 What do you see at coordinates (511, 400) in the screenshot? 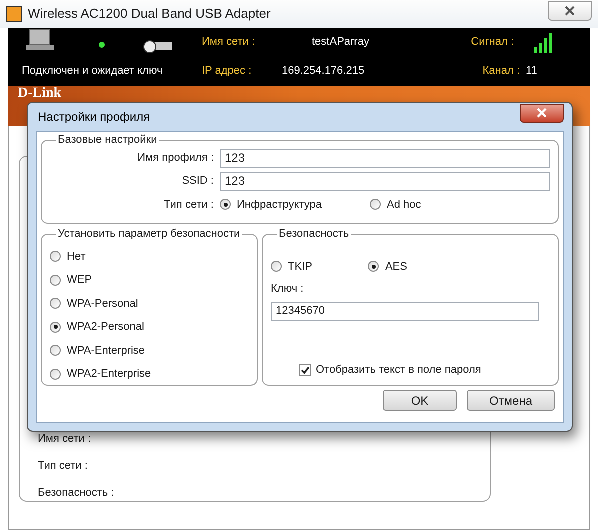
I see `dialog-button: Отмена` at bounding box center [511, 400].